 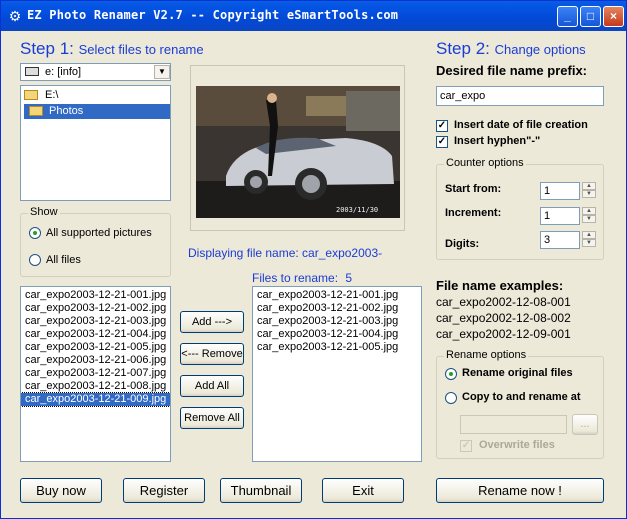 I want to click on photo-preview-image: 2003/11/30, so click(x=298, y=152).